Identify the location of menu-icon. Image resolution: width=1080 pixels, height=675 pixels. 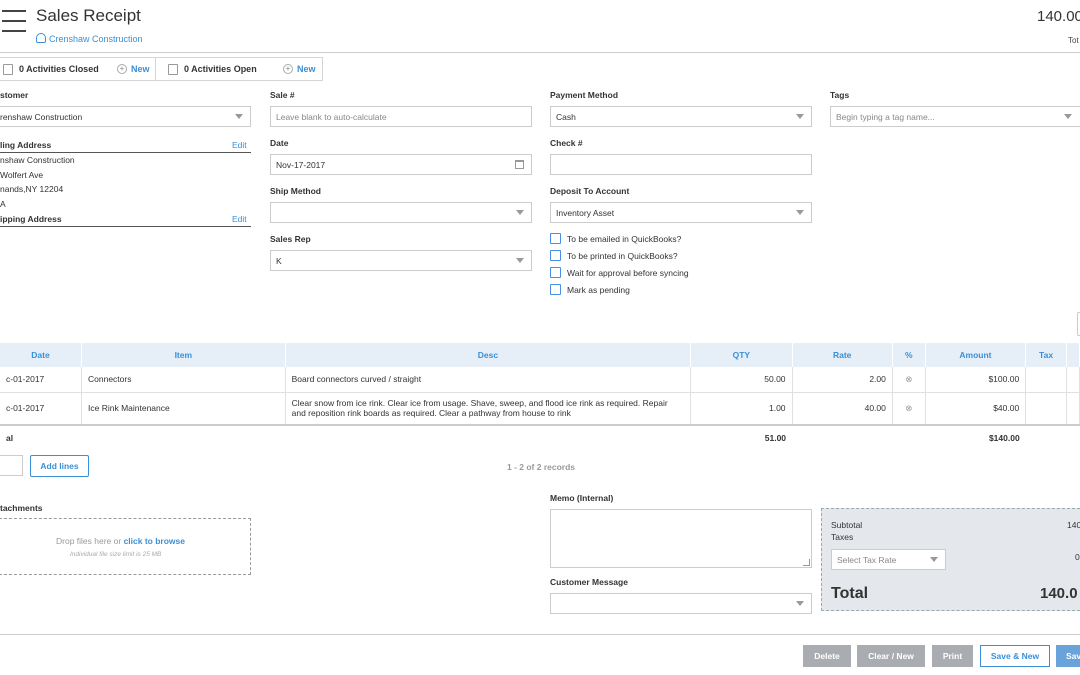
(14, 24).